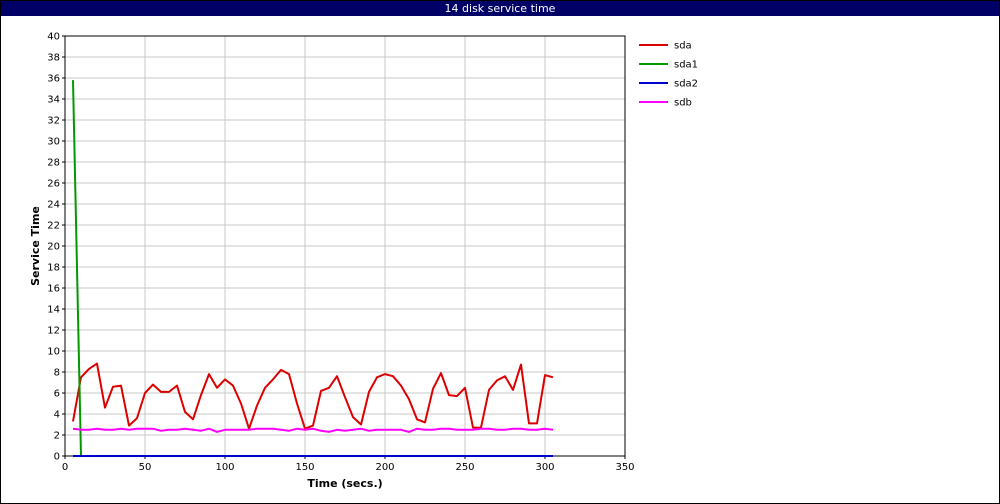  I want to click on y-tick-label: 32, so click(53, 121).